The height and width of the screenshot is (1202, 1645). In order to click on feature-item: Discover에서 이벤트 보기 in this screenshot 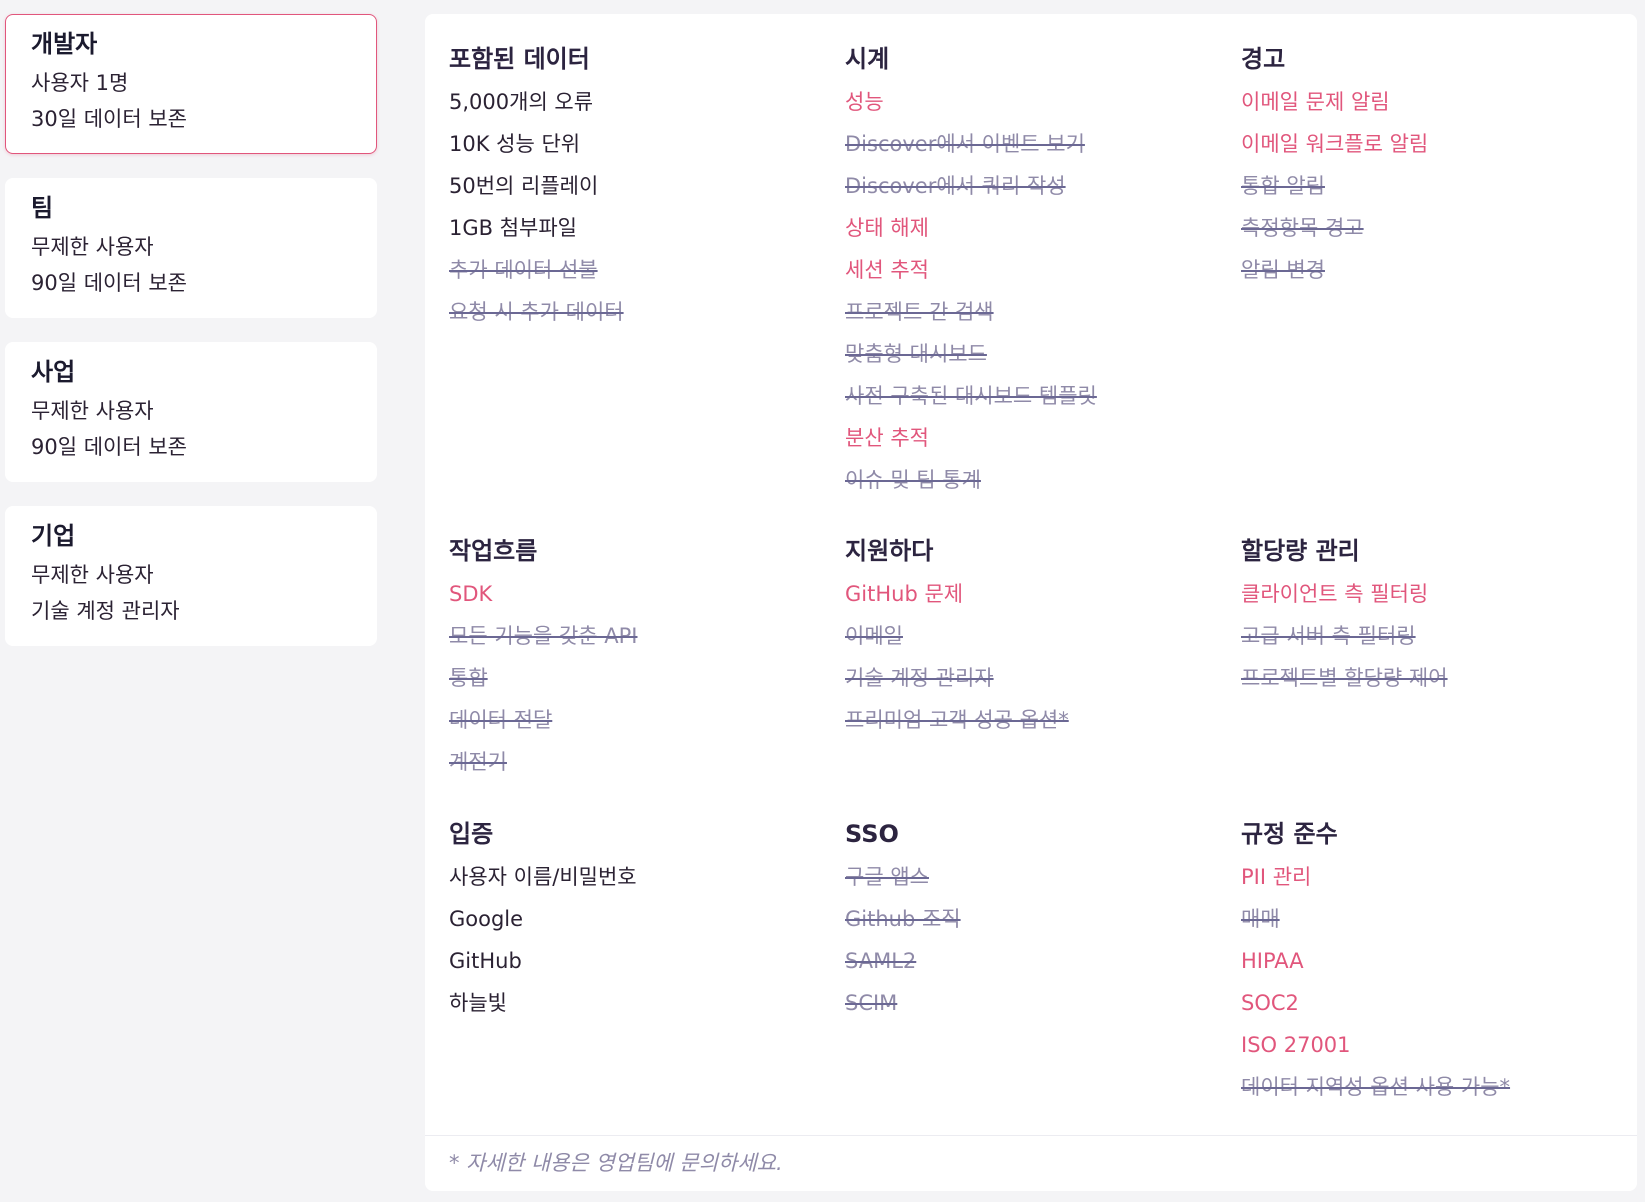, I will do `click(965, 144)`.